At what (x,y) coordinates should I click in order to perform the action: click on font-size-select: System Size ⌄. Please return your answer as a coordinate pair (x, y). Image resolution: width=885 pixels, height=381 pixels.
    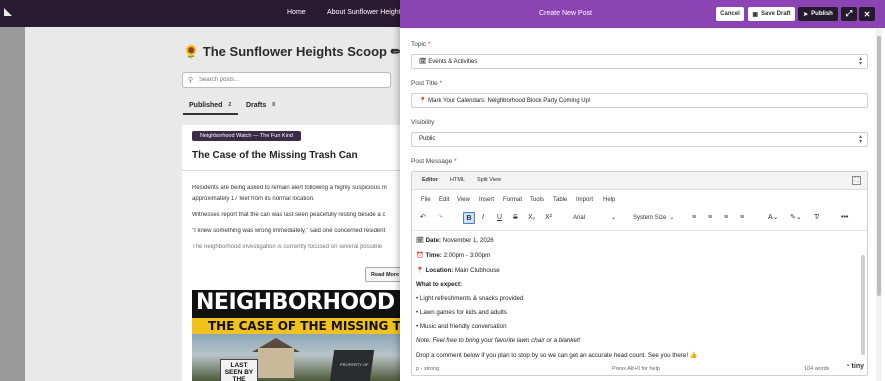
    Looking at the image, I should click on (653, 217).